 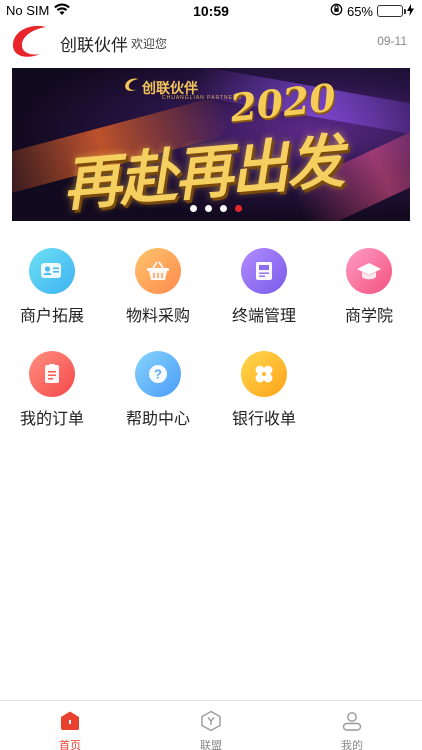 I want to click on menu-item-merchant-expansion: 商户拓展, so click(x=52, y=287).